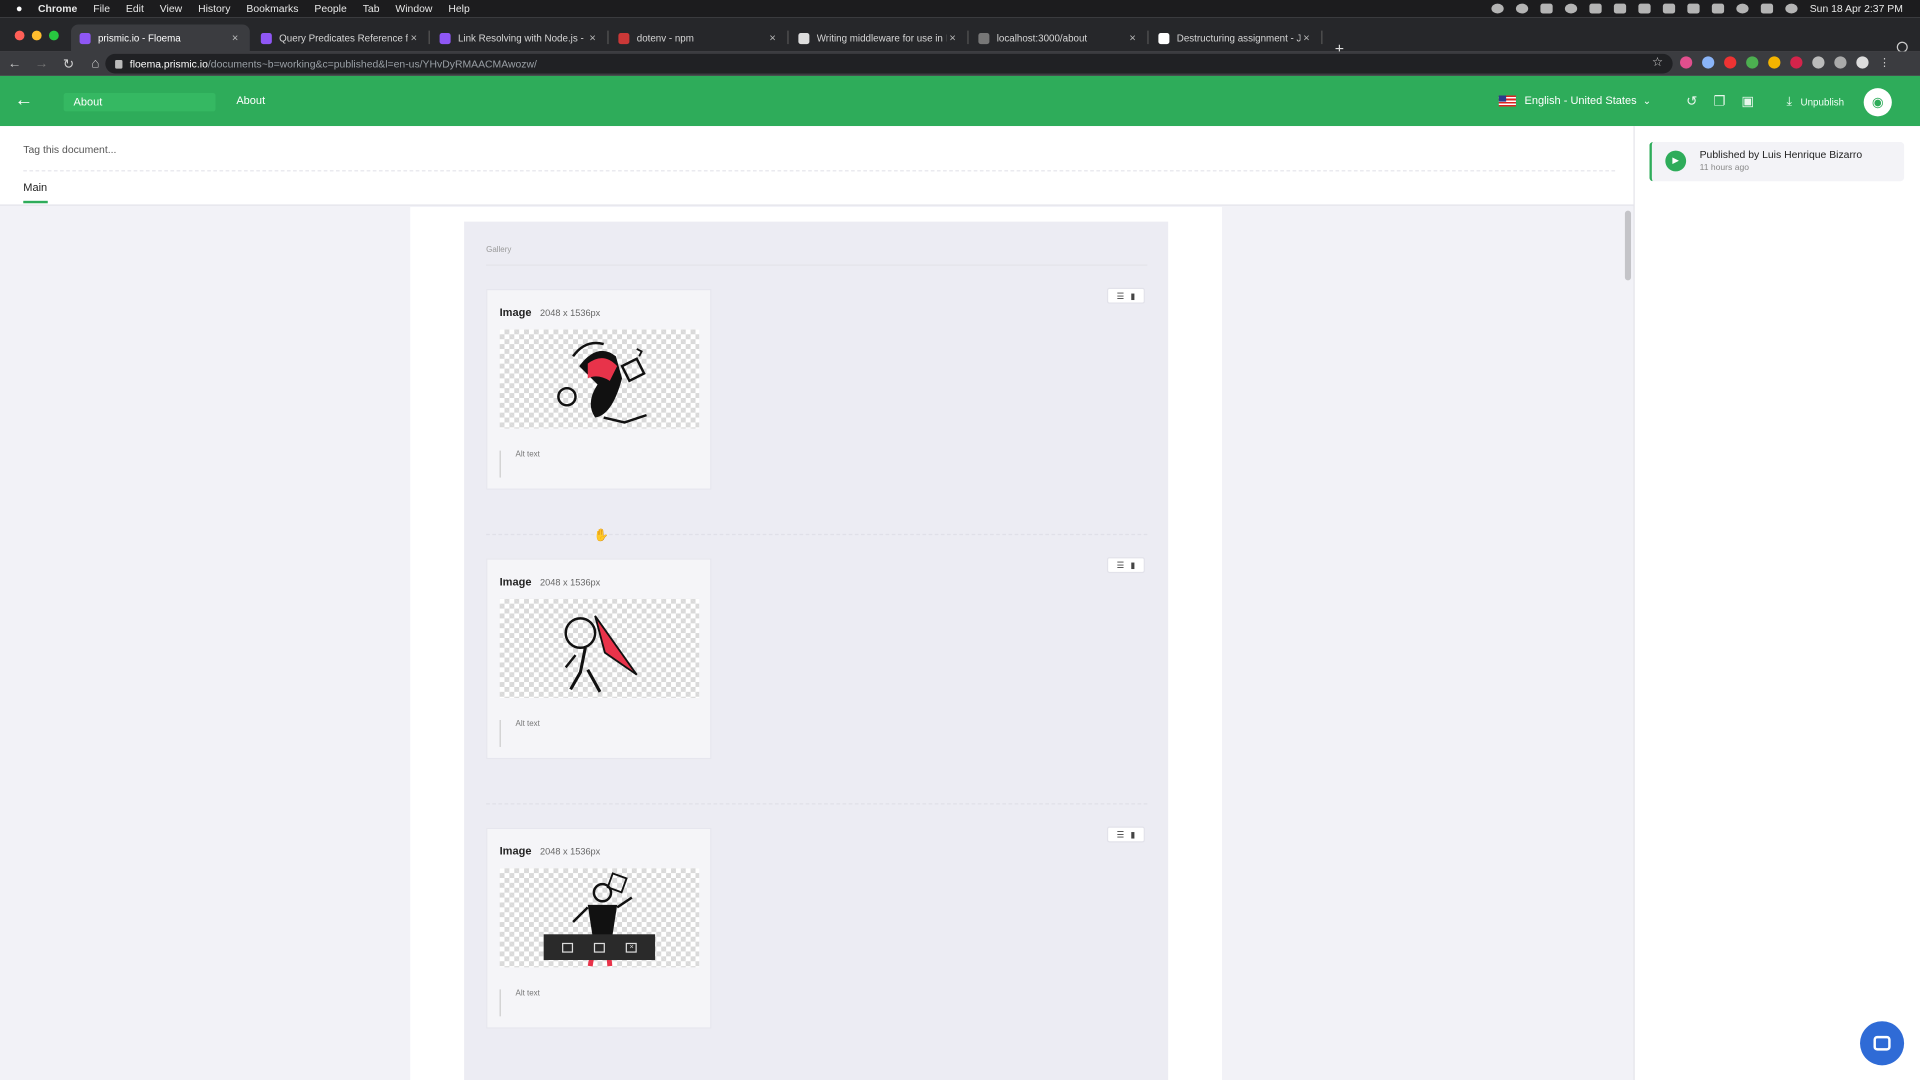 The image size is (1920, 1080). I want to click on browser-tab: Writing middleware for use in E ×, so click(879, 37).